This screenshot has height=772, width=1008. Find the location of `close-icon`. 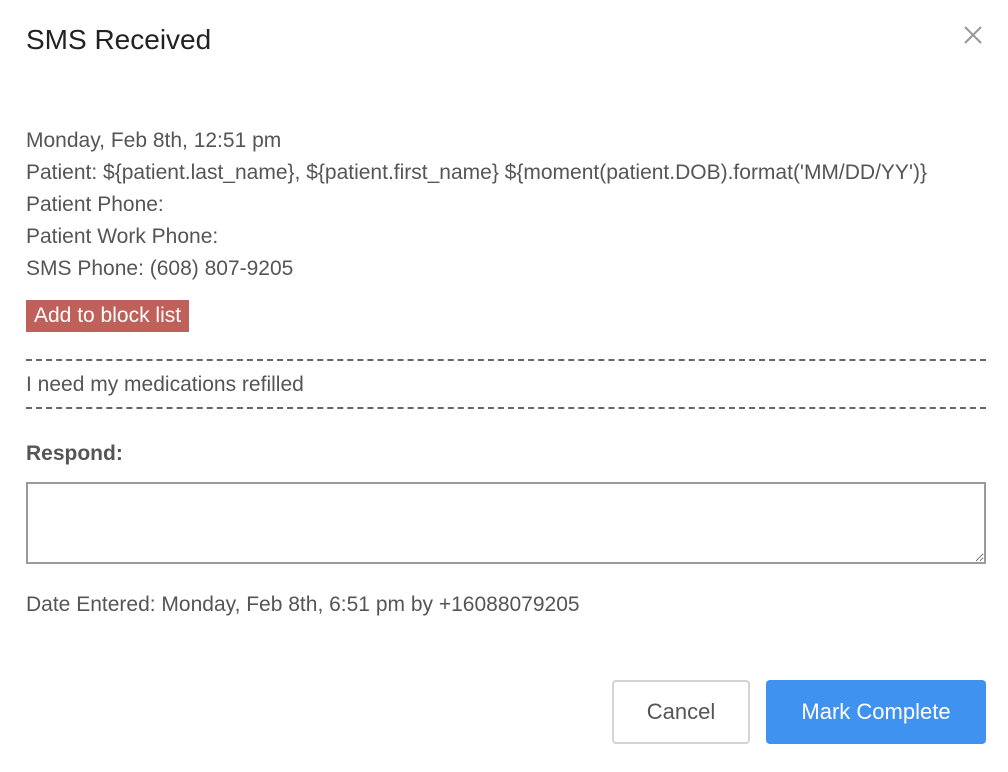

close-icon is located at coordinates (973, 35).